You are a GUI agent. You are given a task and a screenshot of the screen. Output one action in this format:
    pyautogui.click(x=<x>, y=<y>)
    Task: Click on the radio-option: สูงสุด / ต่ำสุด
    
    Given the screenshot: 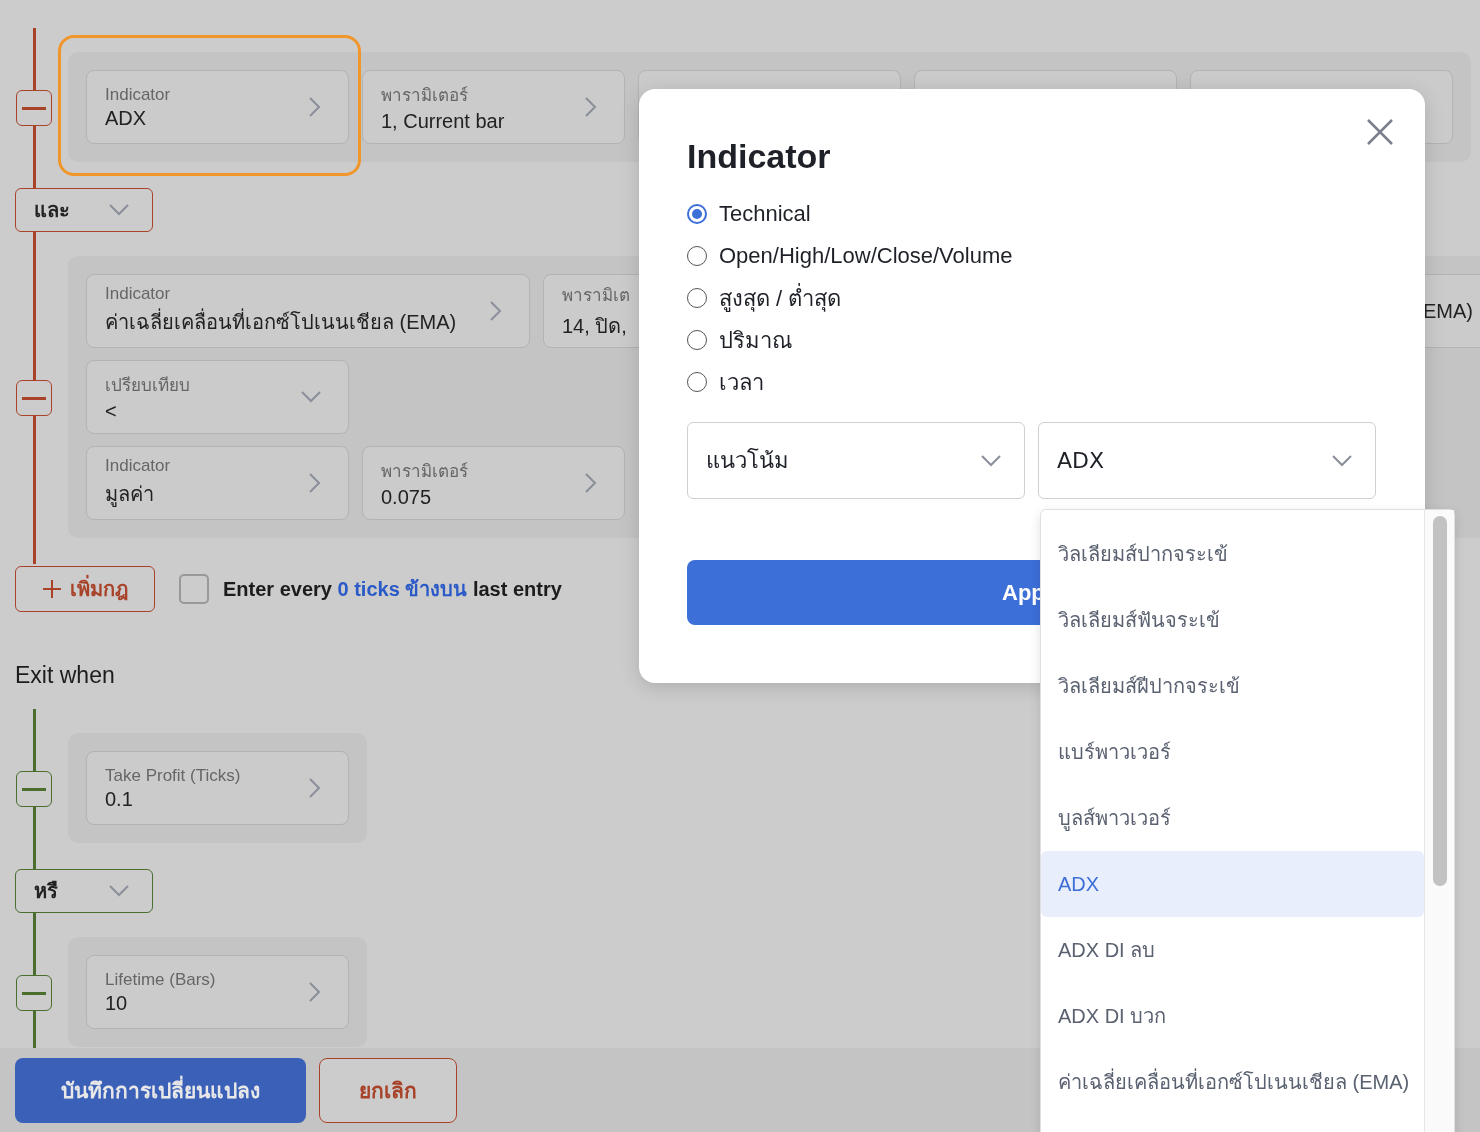 What is the action you would take?
    pyautogui.click(x=1032, y=298)
    